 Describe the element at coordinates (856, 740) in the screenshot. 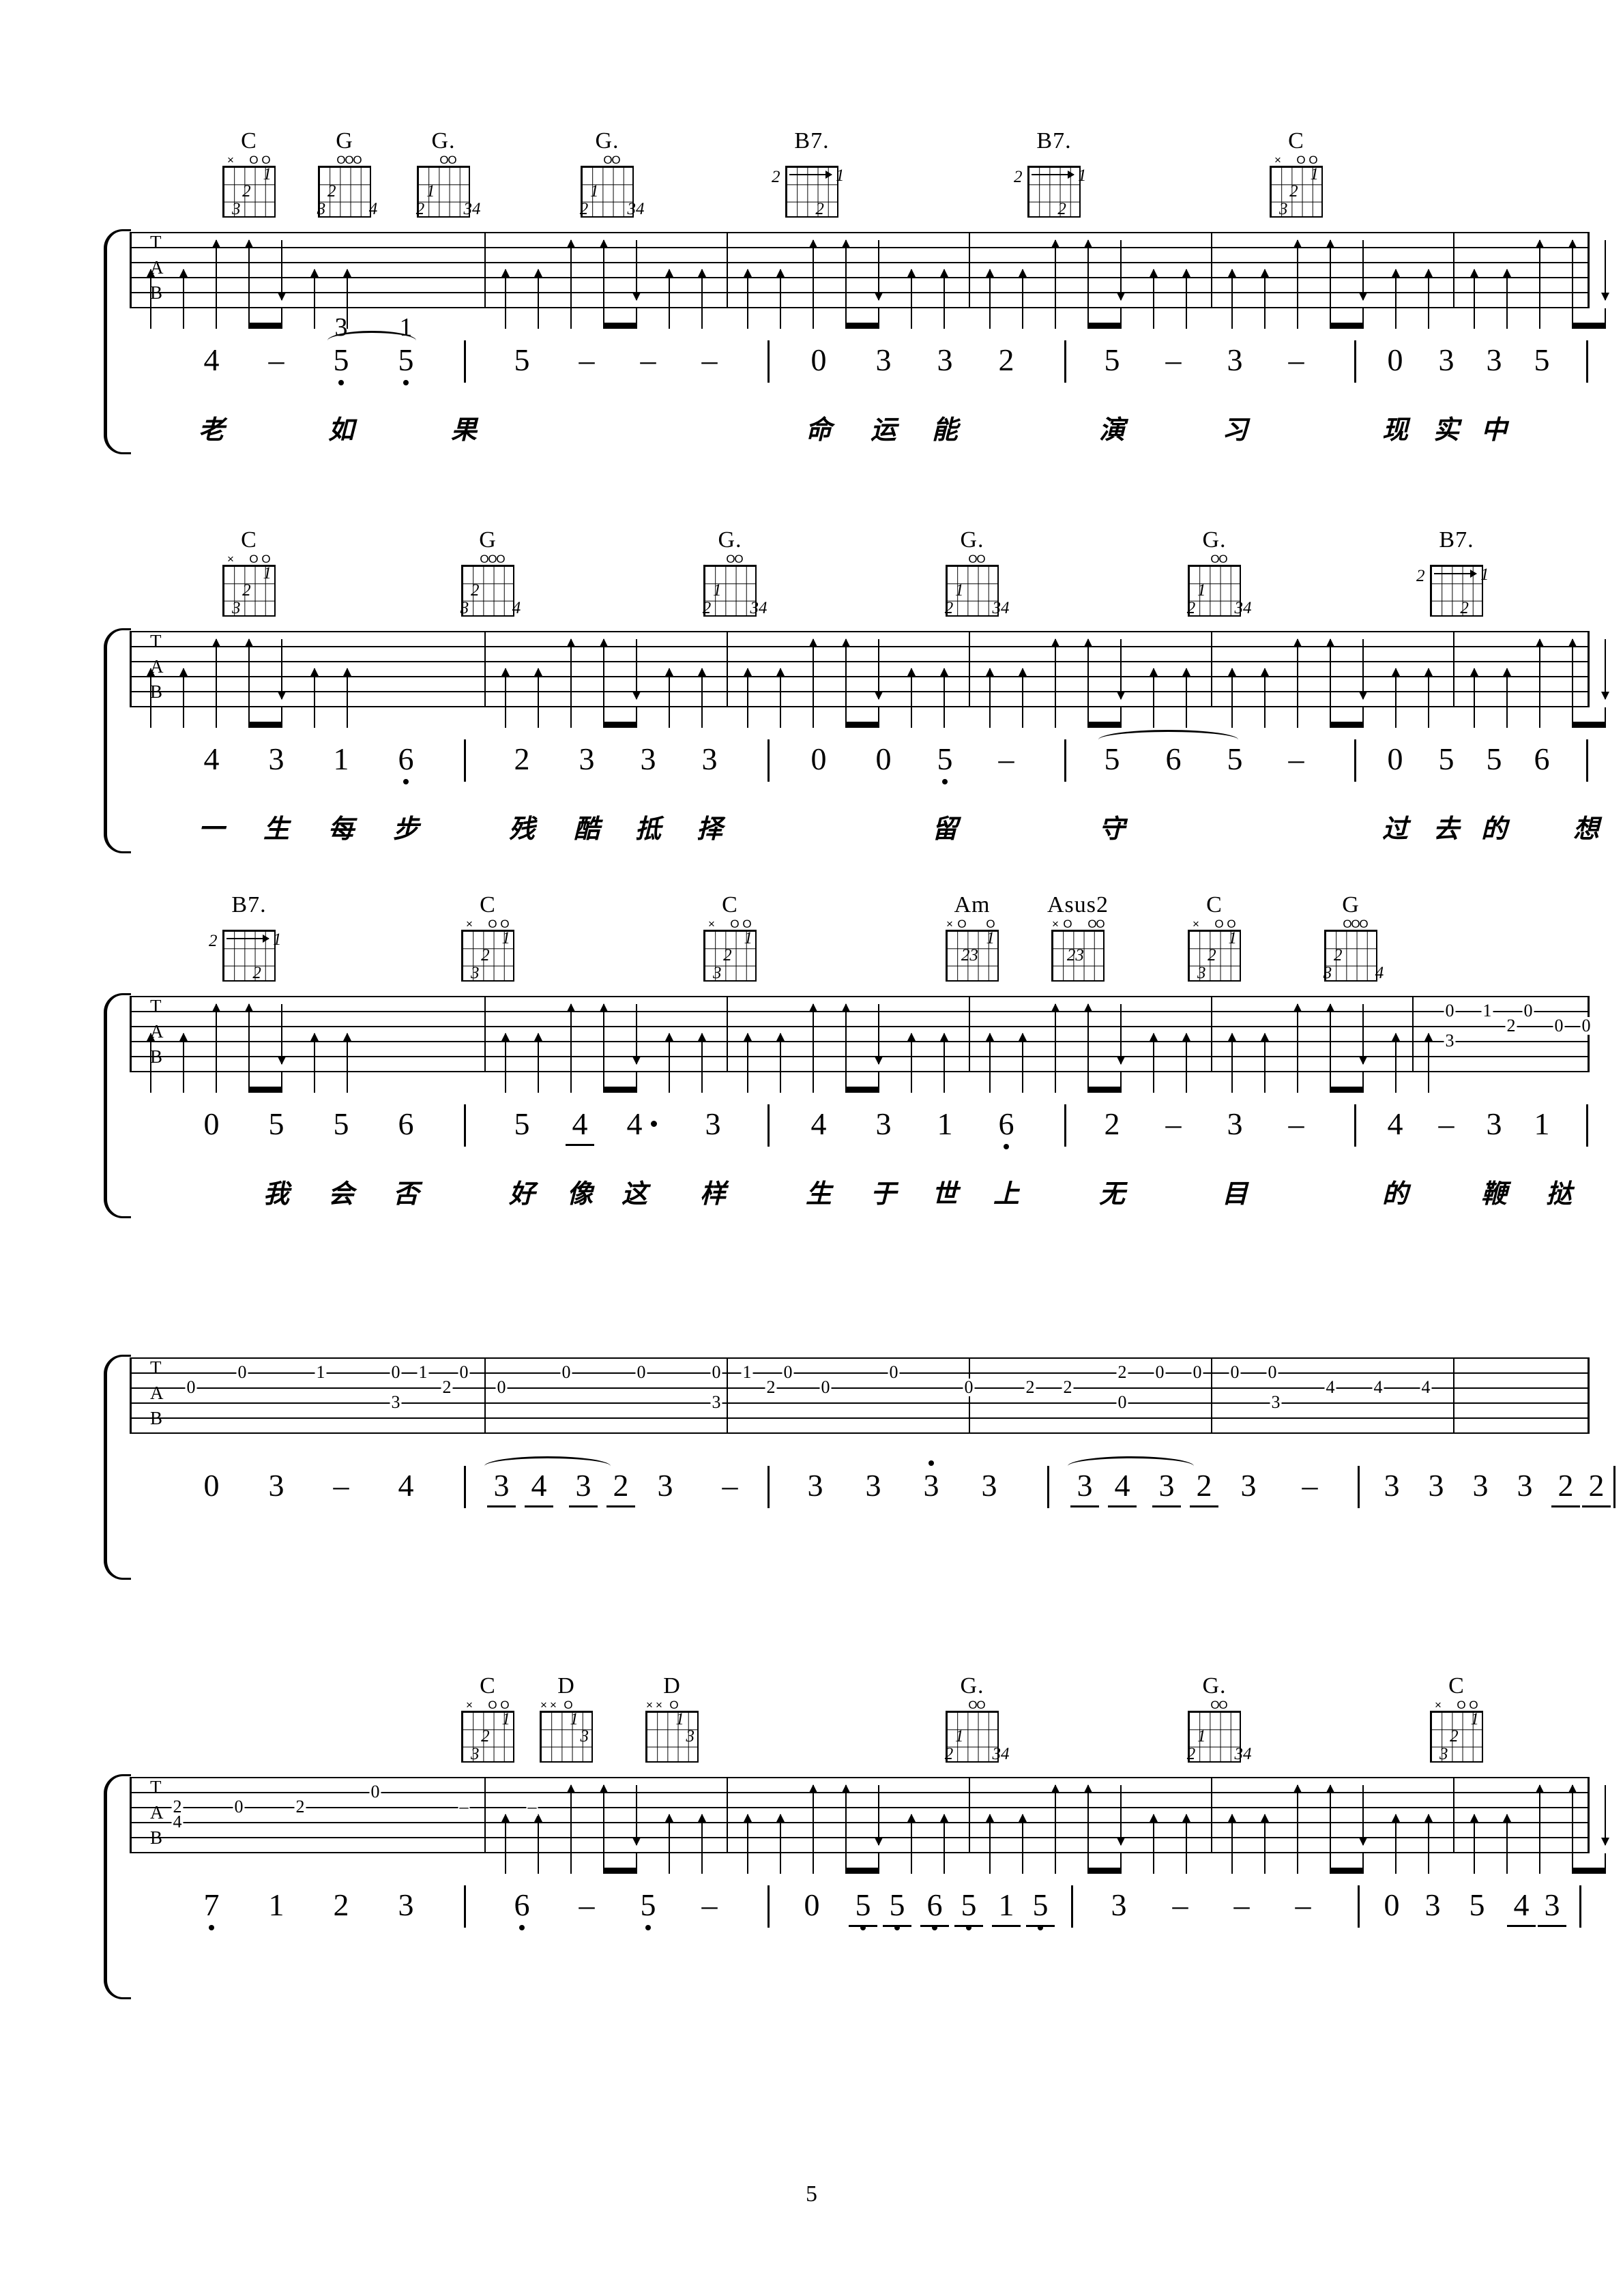

I see `tab-staff: TAB` at that location.